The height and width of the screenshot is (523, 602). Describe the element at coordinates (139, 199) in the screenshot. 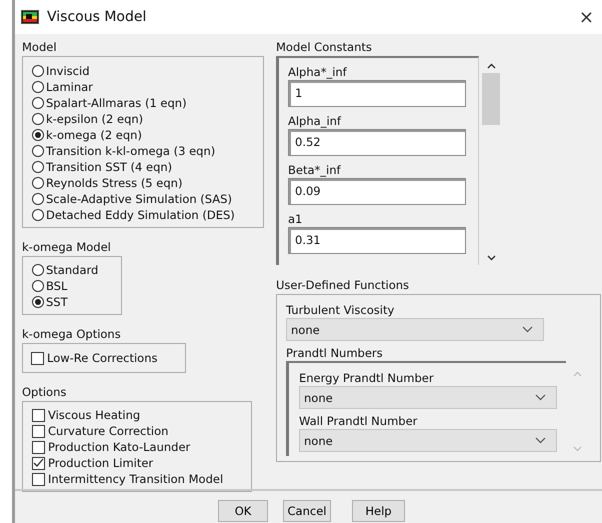

I see `option-label: Scale-Adaptive Simulation (SAS)` at that location.